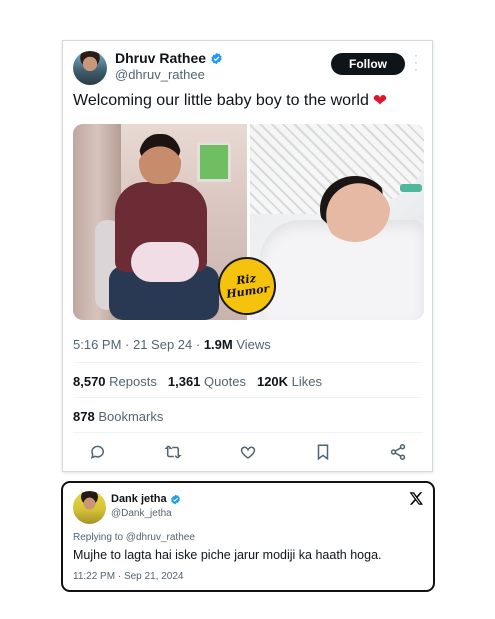 The image size is (495, 619). I want to click on tweet-actions-bar, so click(248, 452).